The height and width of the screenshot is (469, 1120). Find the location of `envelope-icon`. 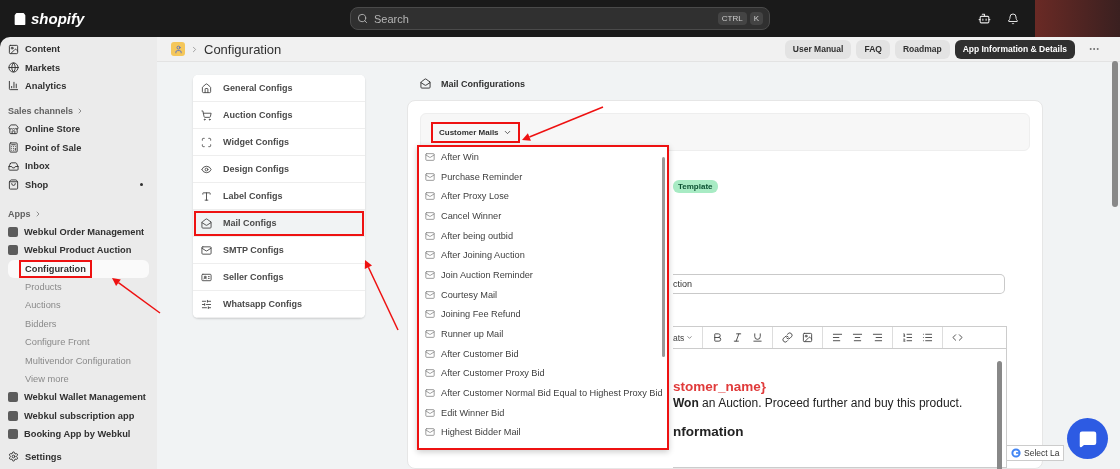

envelope-icon is located at coordinates (206, 223).